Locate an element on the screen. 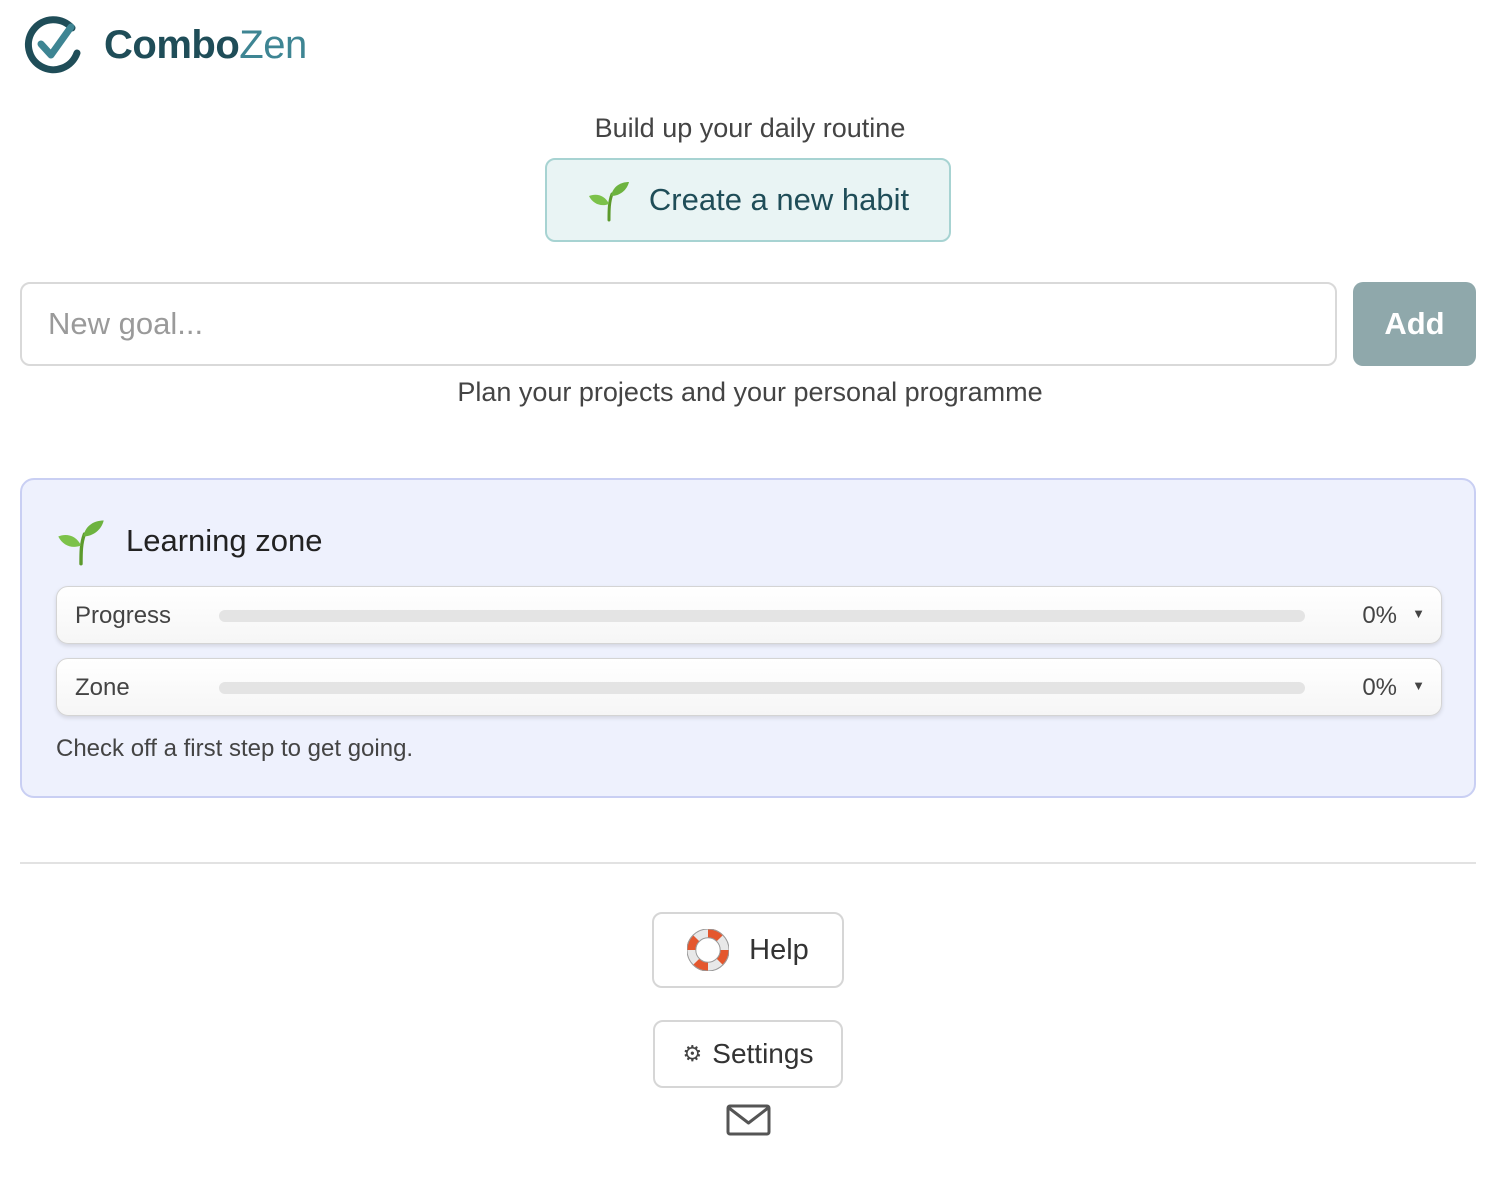 The image size is (1500, 1182). zone-percent: 0% is located at coordinates (1379, 687).